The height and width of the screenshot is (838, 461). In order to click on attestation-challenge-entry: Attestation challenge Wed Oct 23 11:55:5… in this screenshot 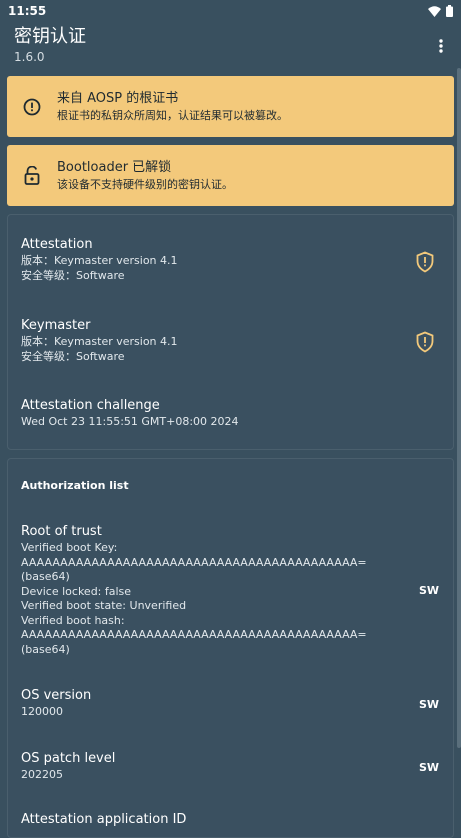, I will do `click(237, 413)`.